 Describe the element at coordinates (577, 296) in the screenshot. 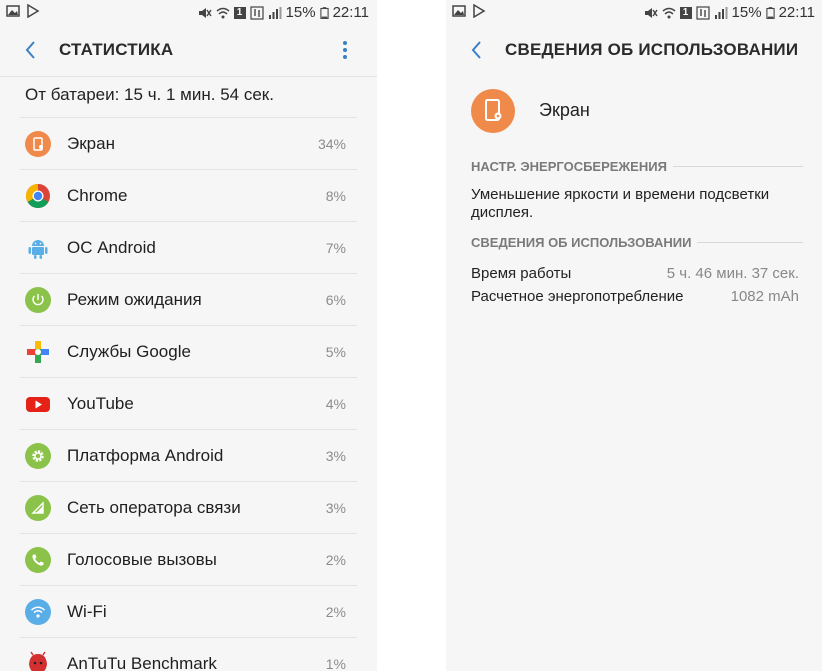

I see `usage-key: Расчетное энергопотребление` at that location.